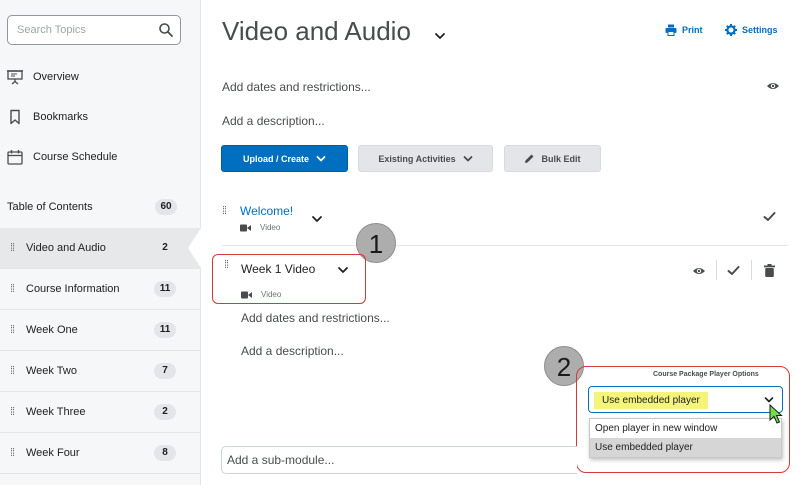  I want to click on settings-button: Settings, so click(751, 30).